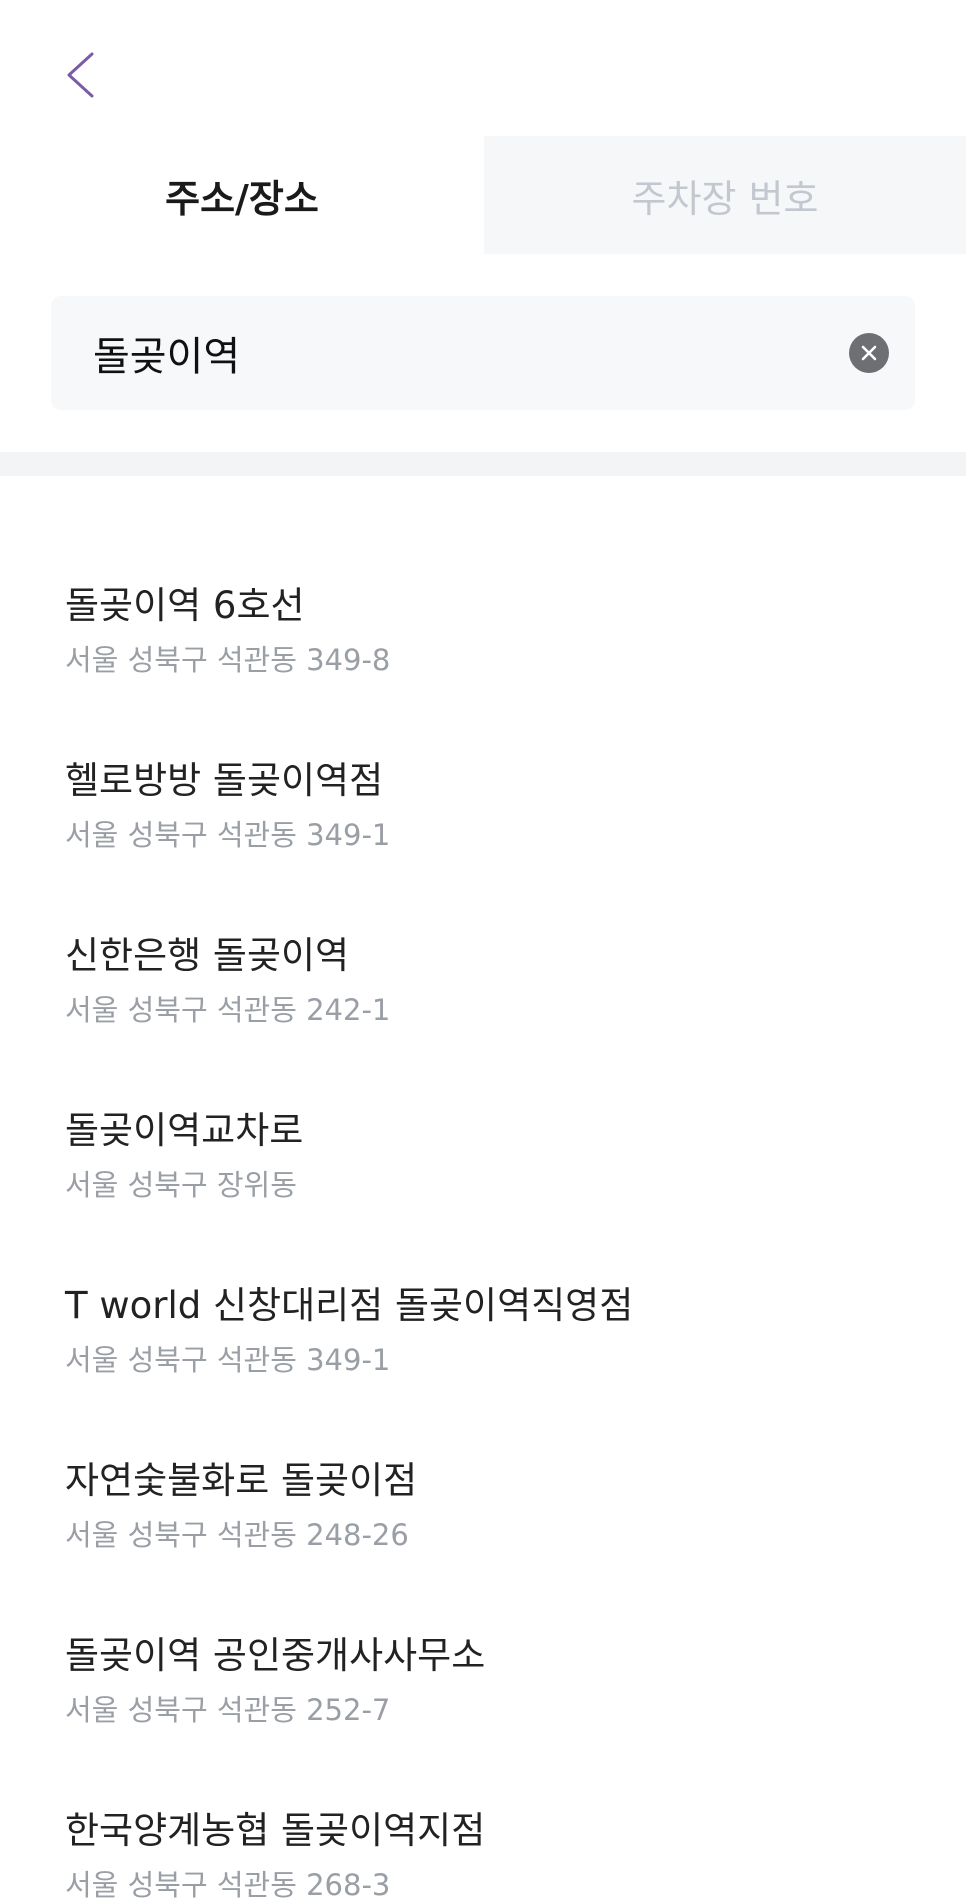 The image size is (966, 1903). What do you see at coordinates (483, 1188) in the screenshot?
I see `result-item: 돌곶이역교차로 서울 성북구 장위동` at bounding box center [483, 1188].